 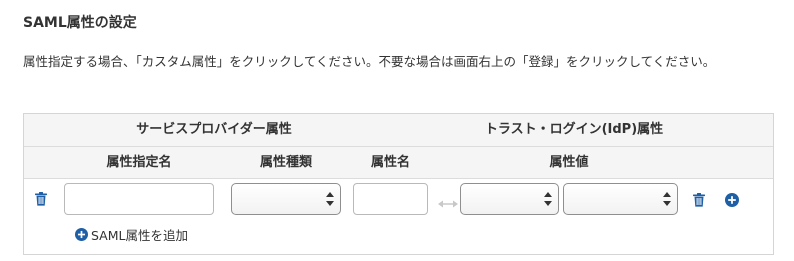 I want to click on plus-circle-icon, so click(x=81, y=234).